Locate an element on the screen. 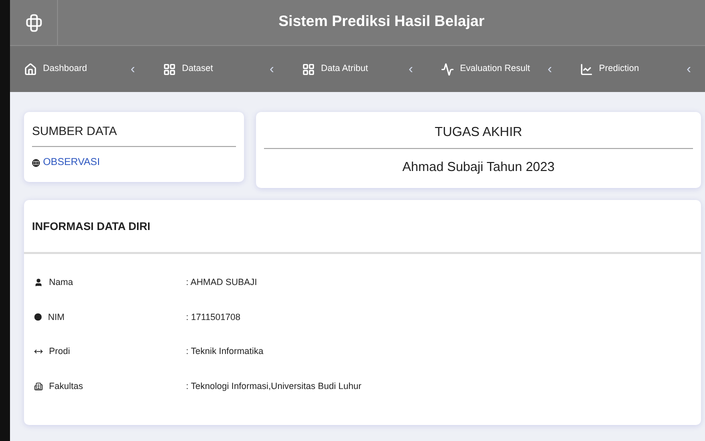 The width and height of the screenshot is (705, 441). logo-icon is located at coordinates (34, 23).